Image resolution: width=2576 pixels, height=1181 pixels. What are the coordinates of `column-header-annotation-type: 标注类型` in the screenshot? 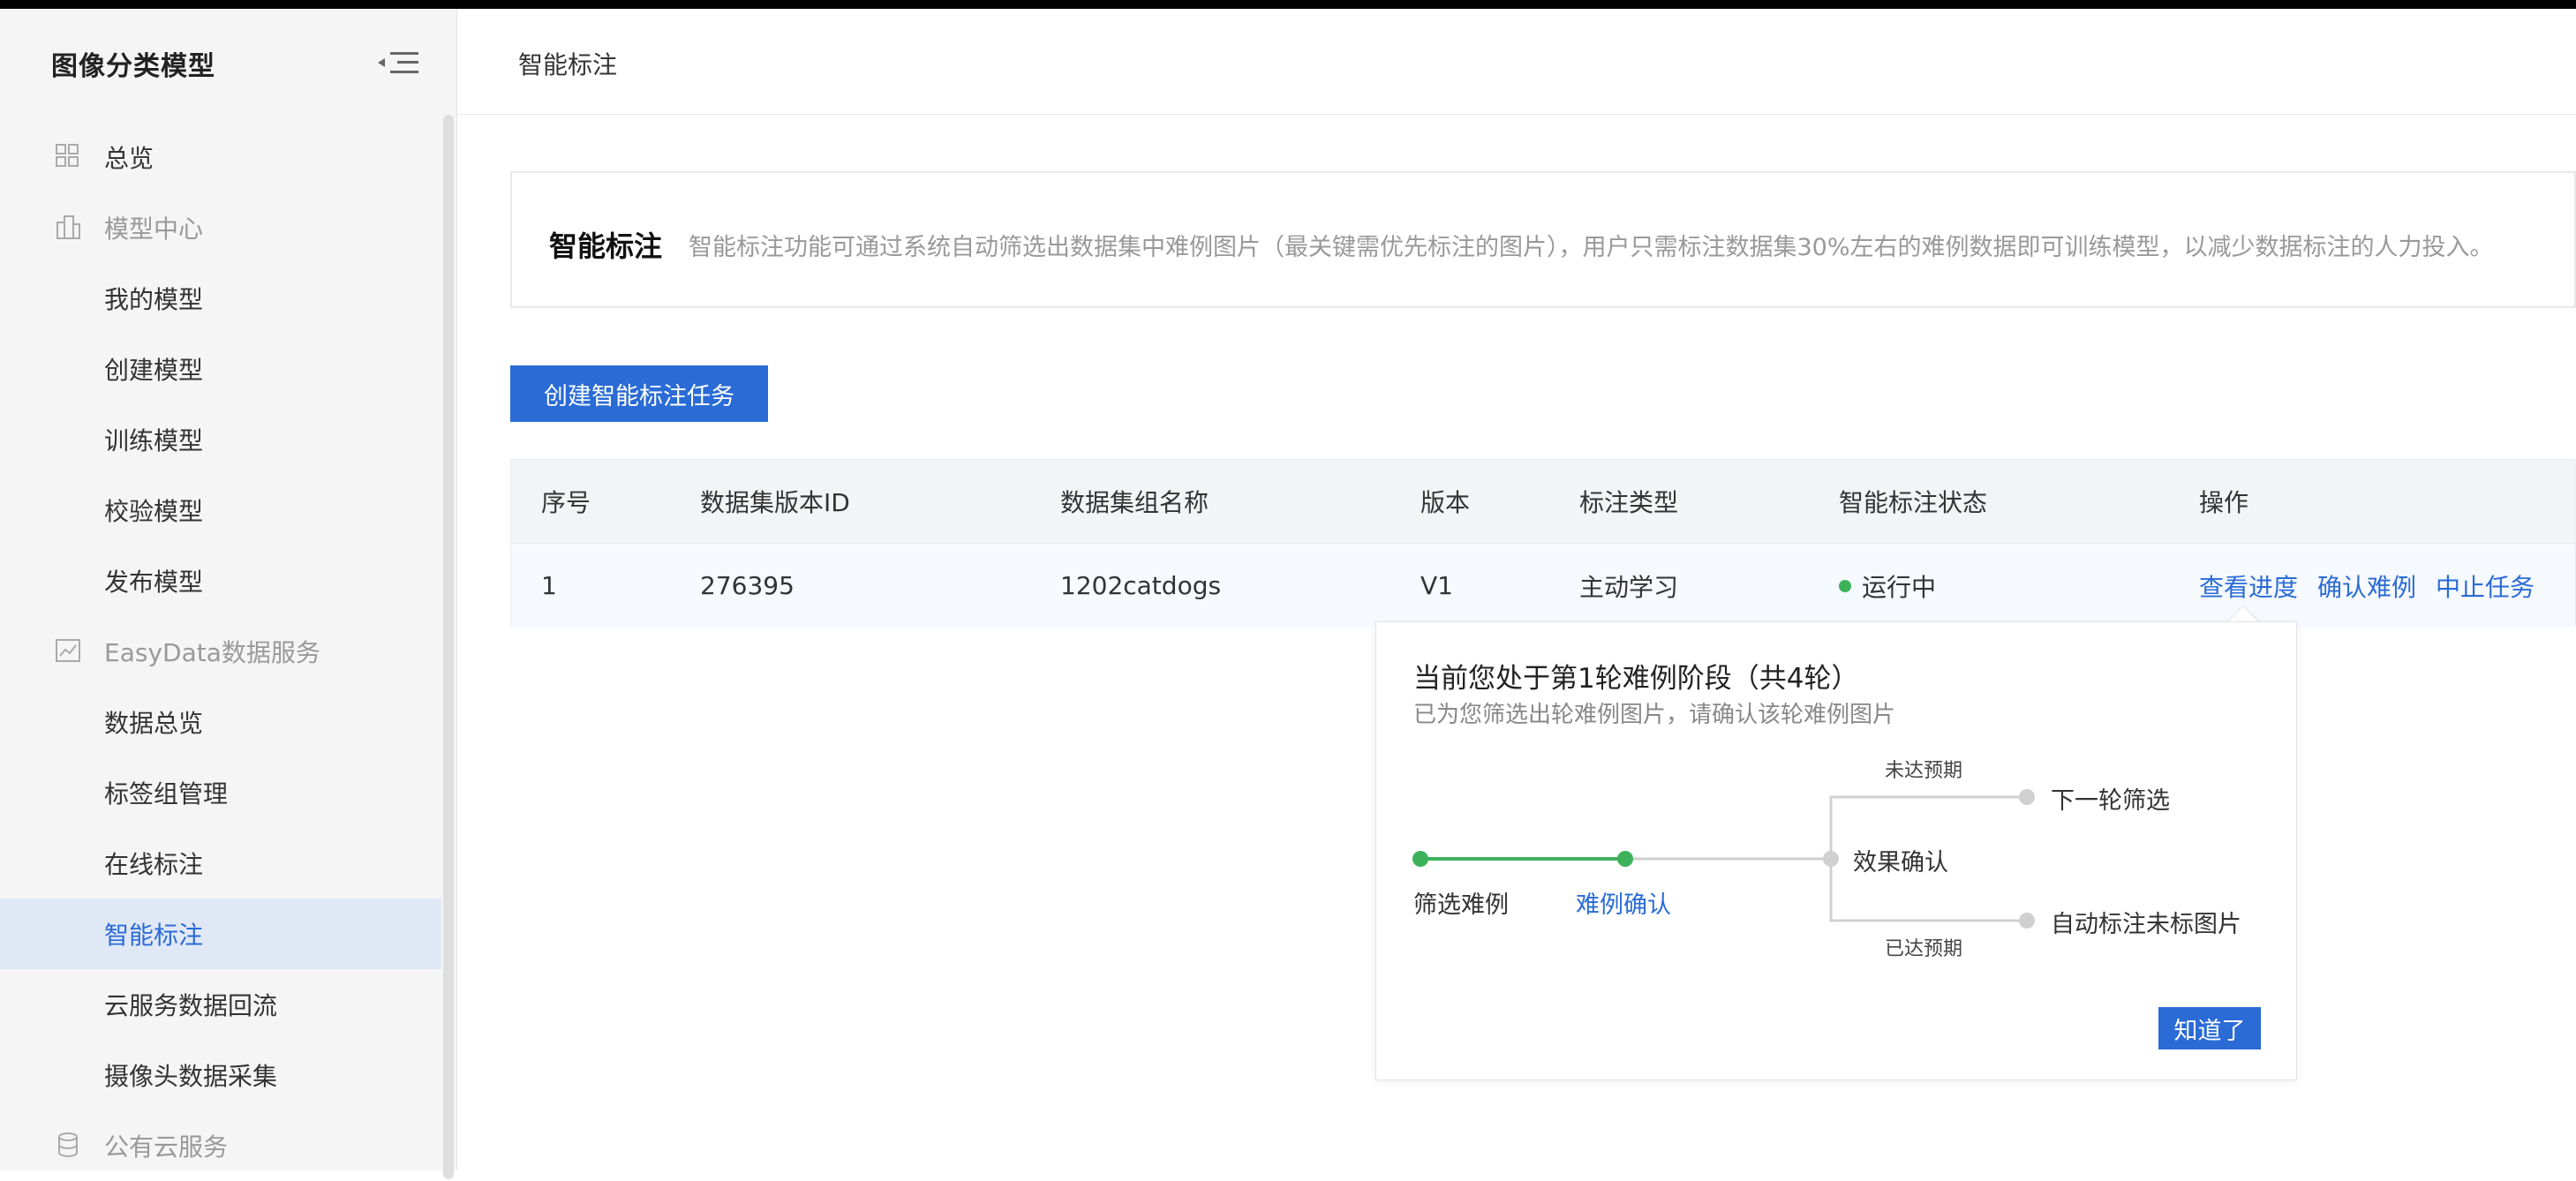 It's located at (1629, 502).